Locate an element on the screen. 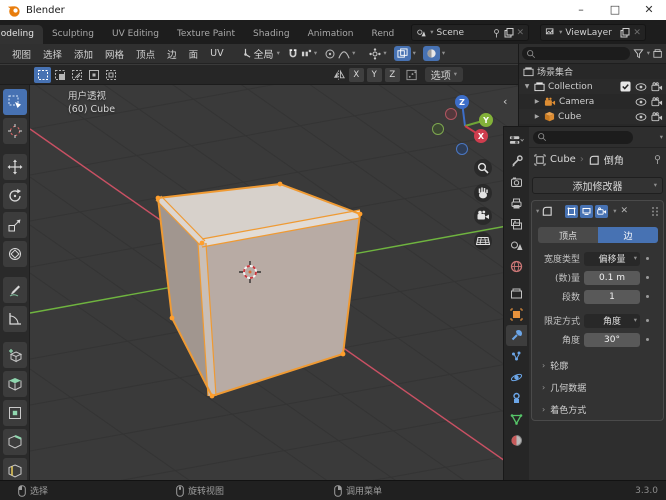 Image resolution: width=666 pixels, height=500 pixels. tab-world is located at coordinates (516, 266).